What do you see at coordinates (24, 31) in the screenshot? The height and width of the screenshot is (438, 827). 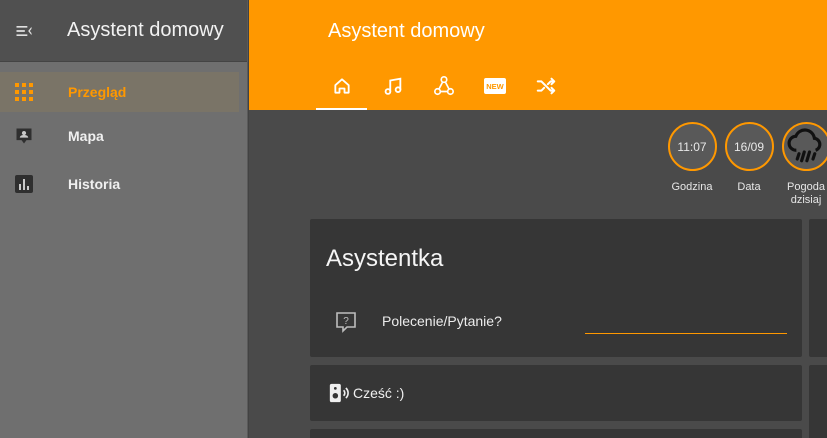 I see `menu-collapse-icon` at bounding box center [24, 31].